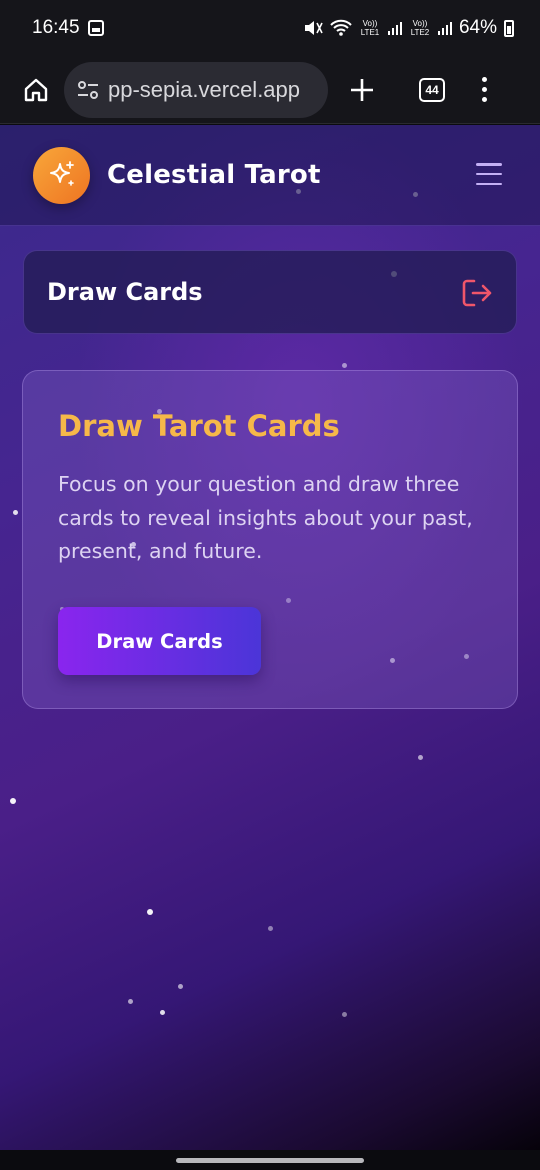 Image resolution: width=540 pixels, height=1170 pixels. What do you see at coordinates (509, 28) in the screenshot?
I see `battery-icon` at bounding box center [509, 28].